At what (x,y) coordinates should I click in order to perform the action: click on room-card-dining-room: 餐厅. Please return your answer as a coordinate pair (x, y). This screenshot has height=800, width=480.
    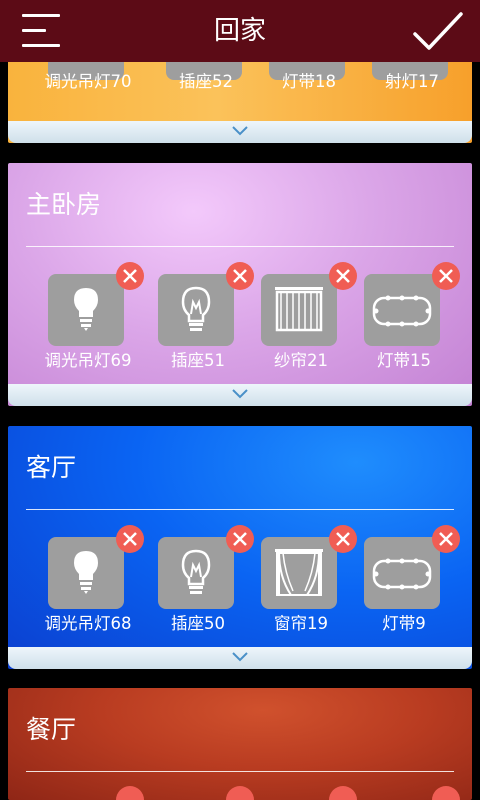
    Looking at the image, I should click on (240, 744).